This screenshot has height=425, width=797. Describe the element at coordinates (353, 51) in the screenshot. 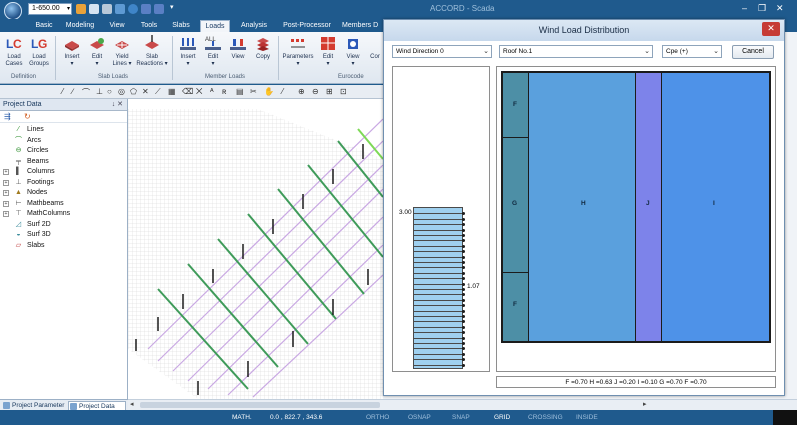

I see `eurocode-view-button: View ▾` at that location.